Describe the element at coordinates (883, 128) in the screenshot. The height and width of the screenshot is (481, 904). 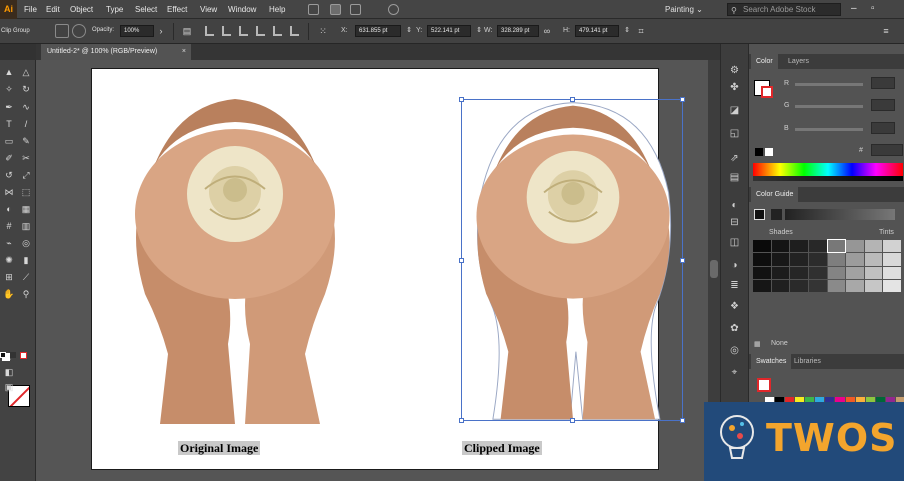
I see `value-b` at that location.